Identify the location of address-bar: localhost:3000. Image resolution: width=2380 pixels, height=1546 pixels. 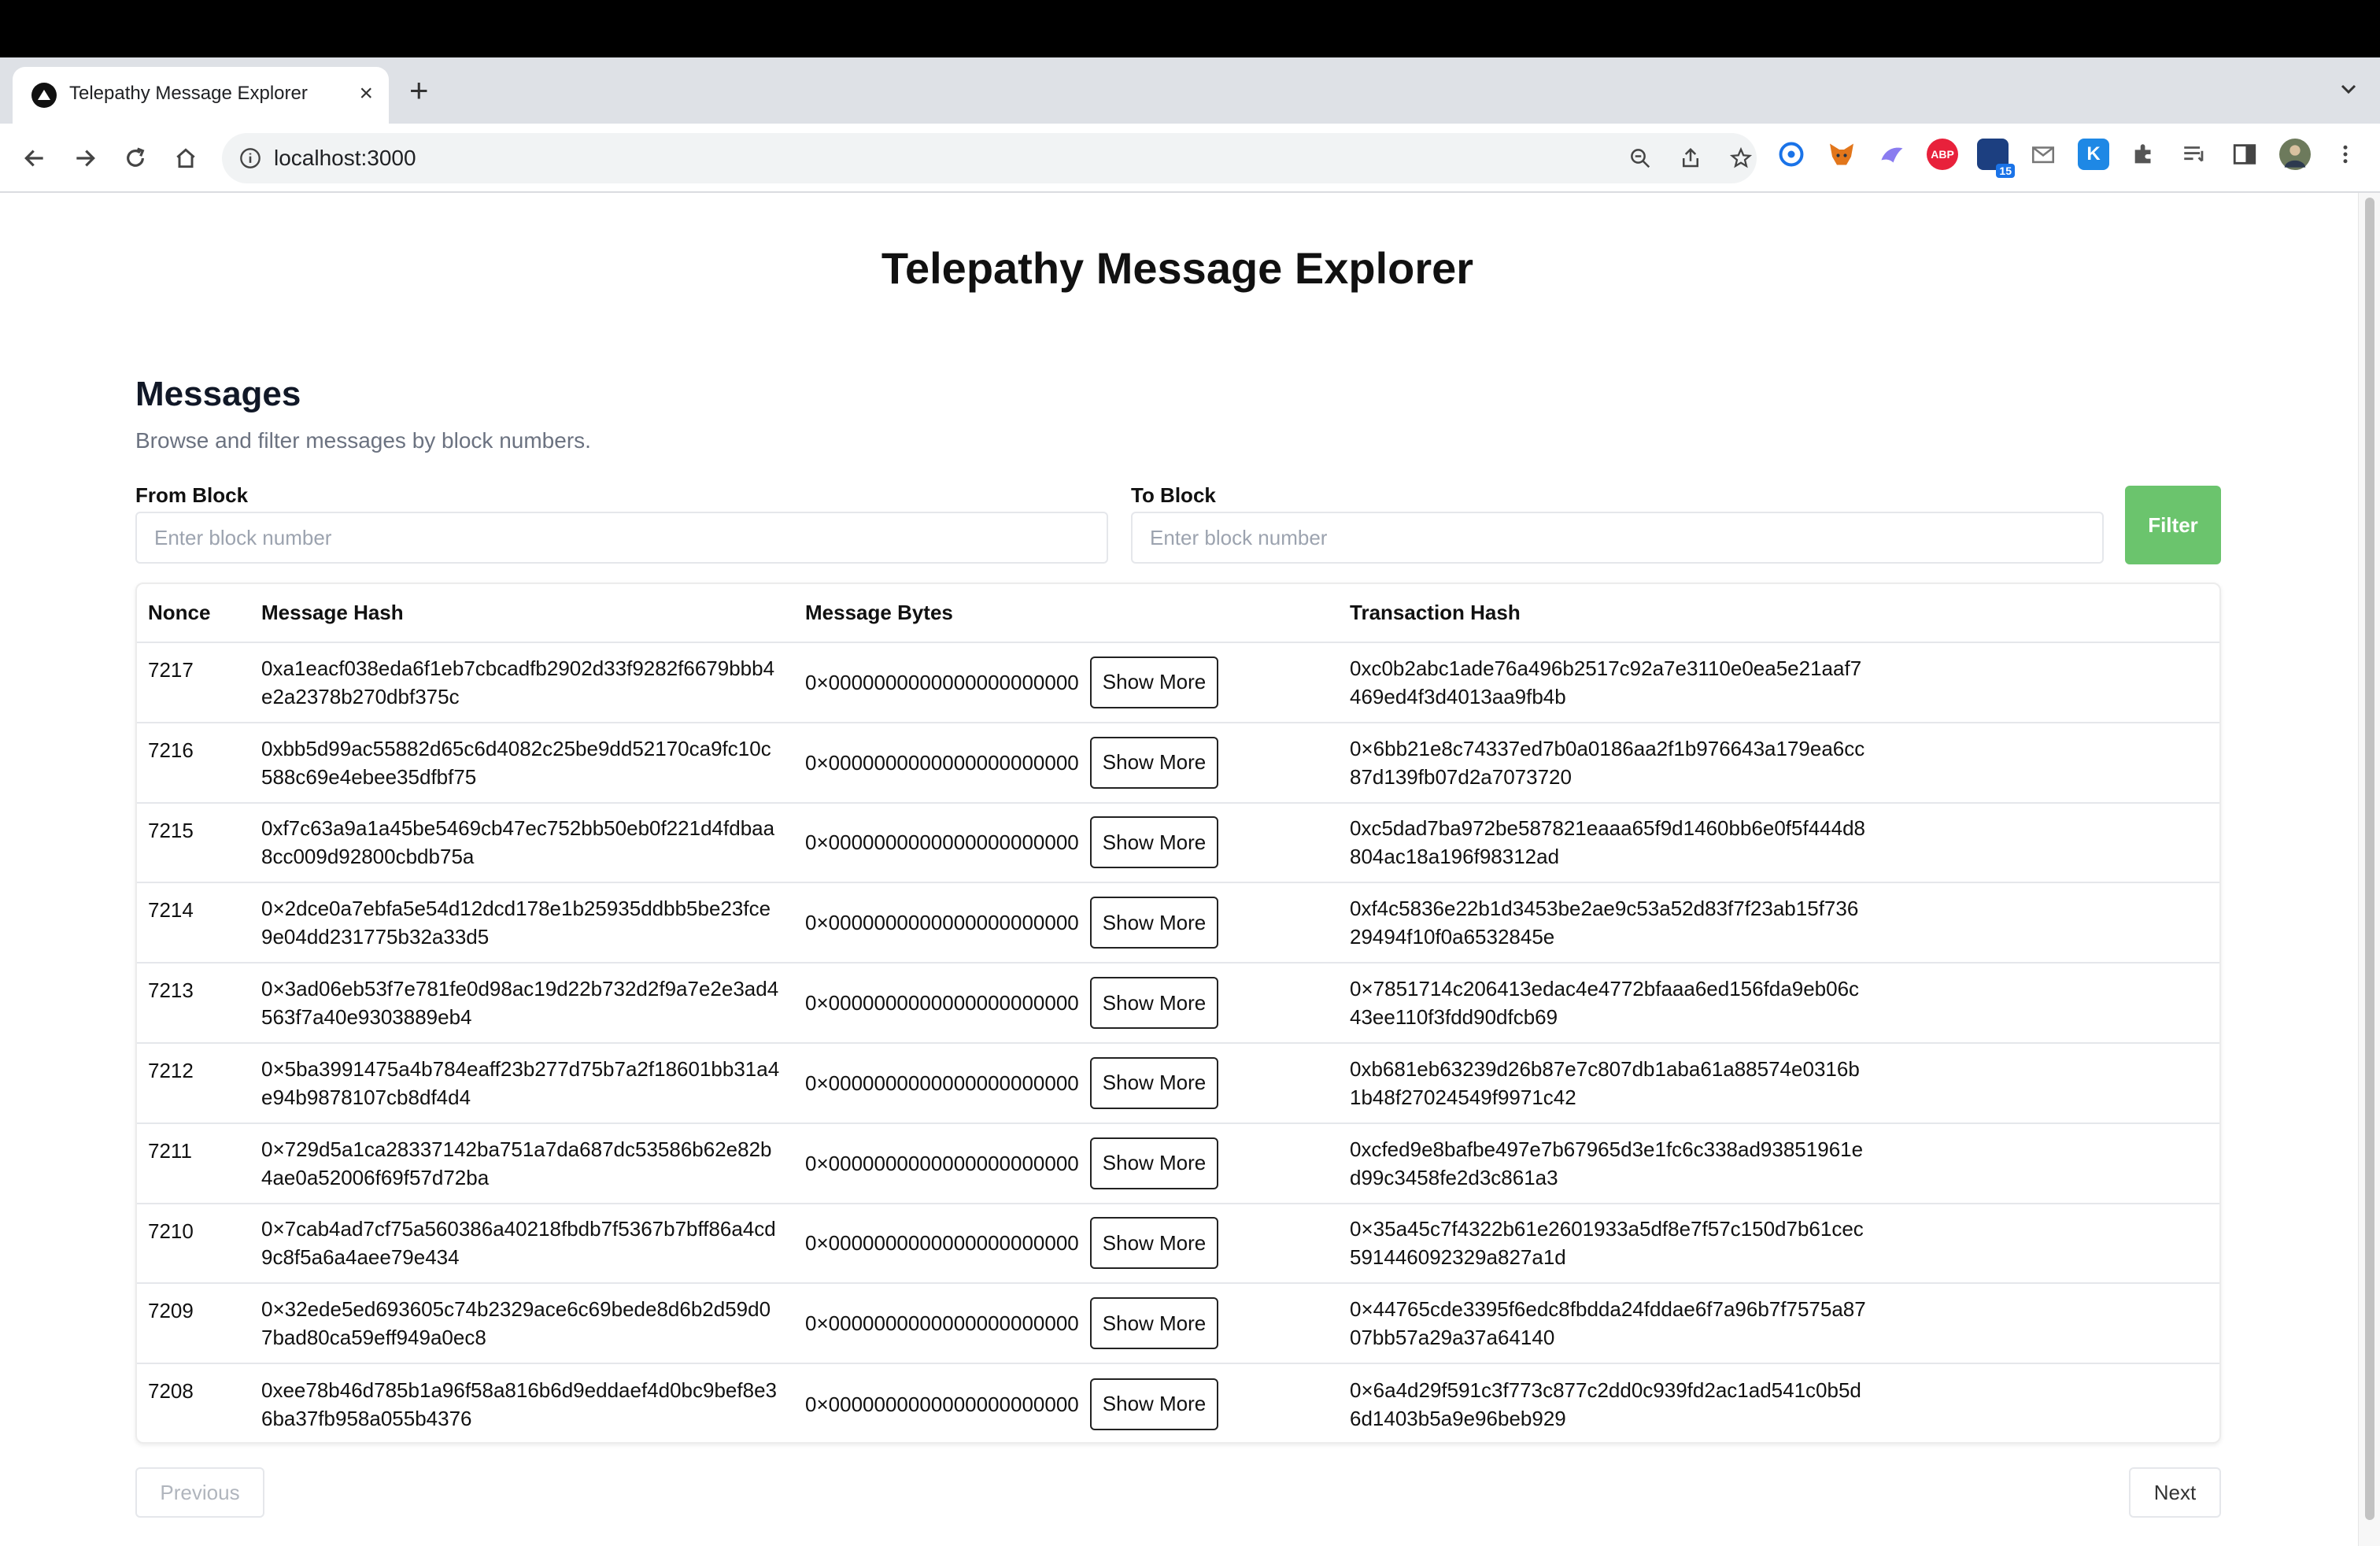
(990, 158).